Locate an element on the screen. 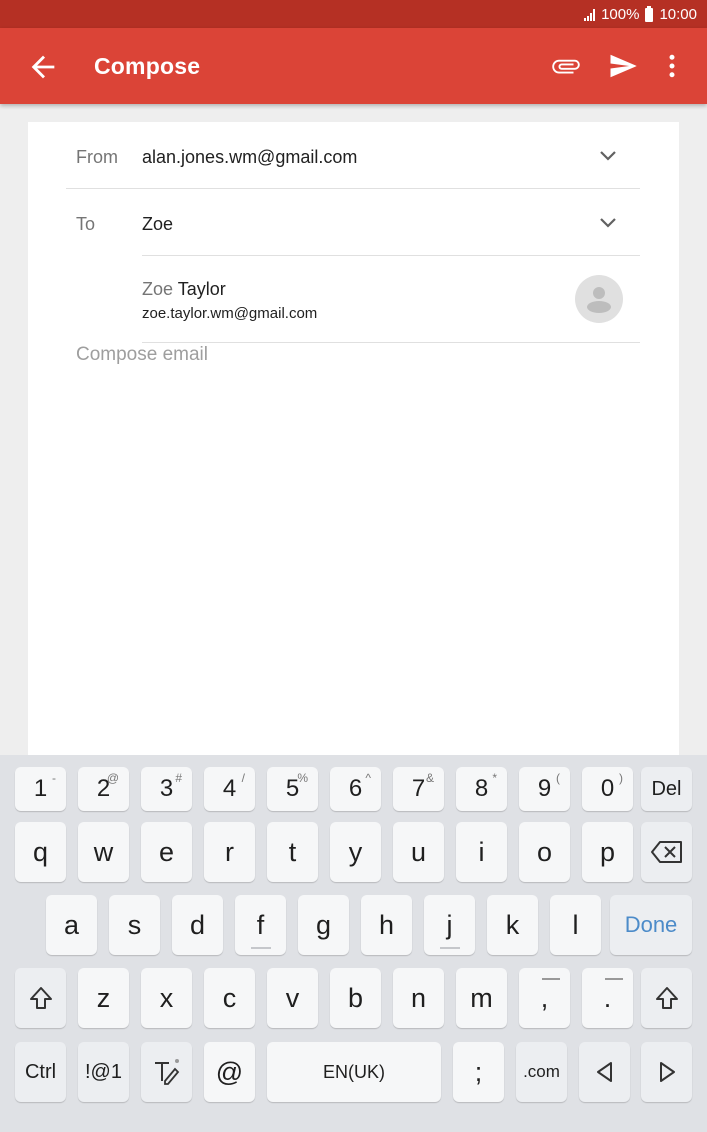  key-u: u is located at coordinates (418, 852).